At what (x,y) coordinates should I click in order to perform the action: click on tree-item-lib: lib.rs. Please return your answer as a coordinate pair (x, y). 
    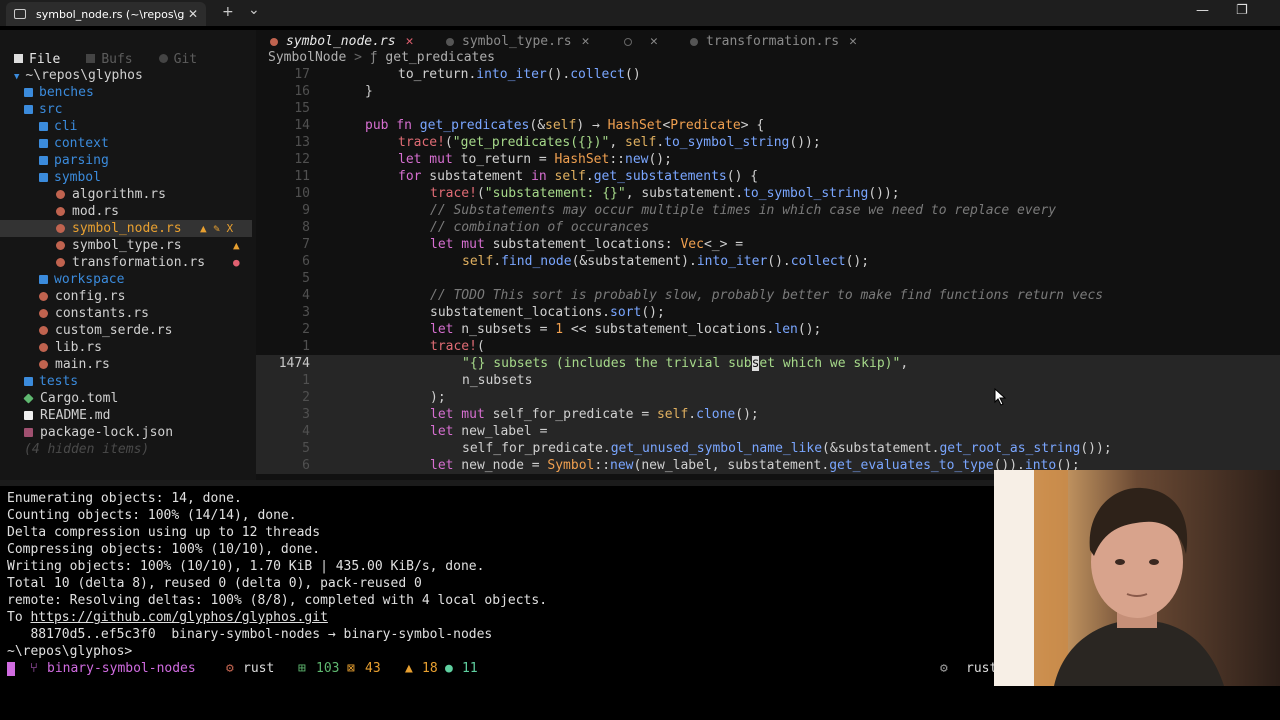
    Looking at the image, I should click on (126, 347).